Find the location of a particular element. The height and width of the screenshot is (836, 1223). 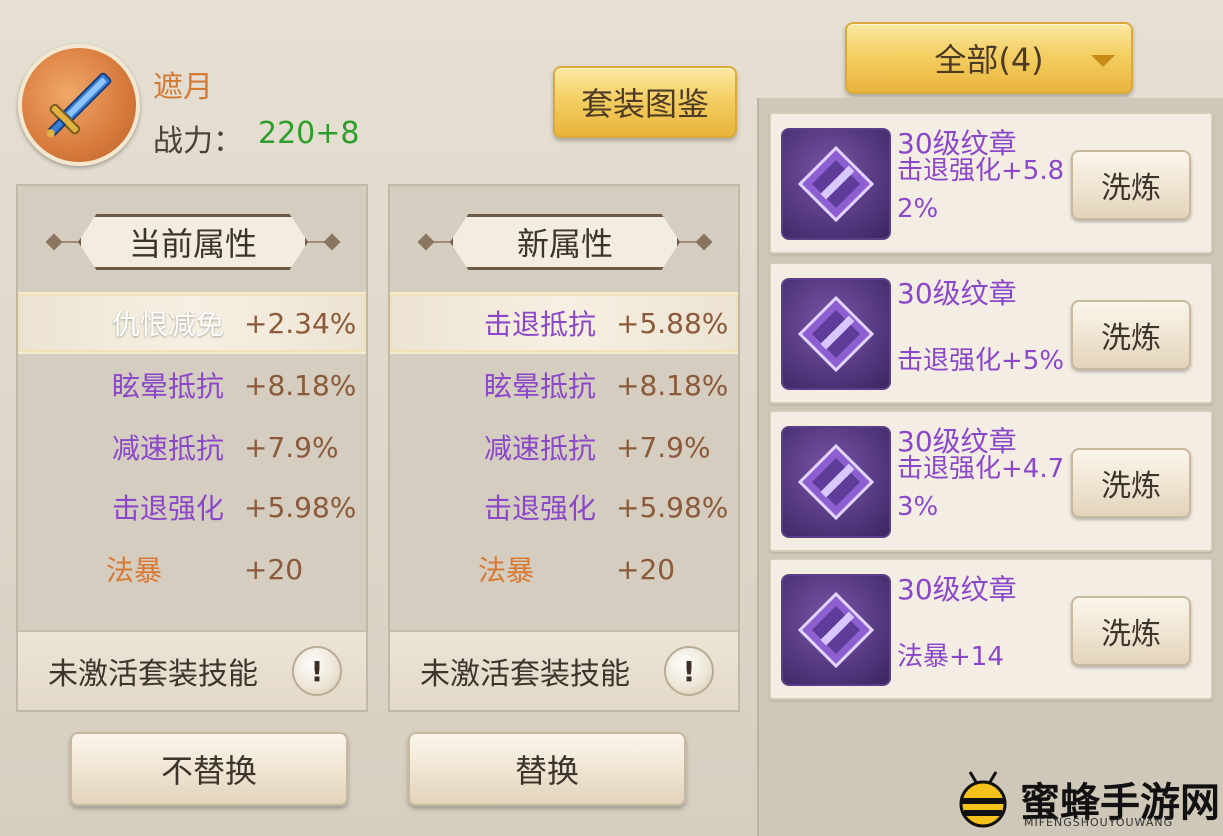

no-replace-button: 不替换 is located at coordinates (209, 769).